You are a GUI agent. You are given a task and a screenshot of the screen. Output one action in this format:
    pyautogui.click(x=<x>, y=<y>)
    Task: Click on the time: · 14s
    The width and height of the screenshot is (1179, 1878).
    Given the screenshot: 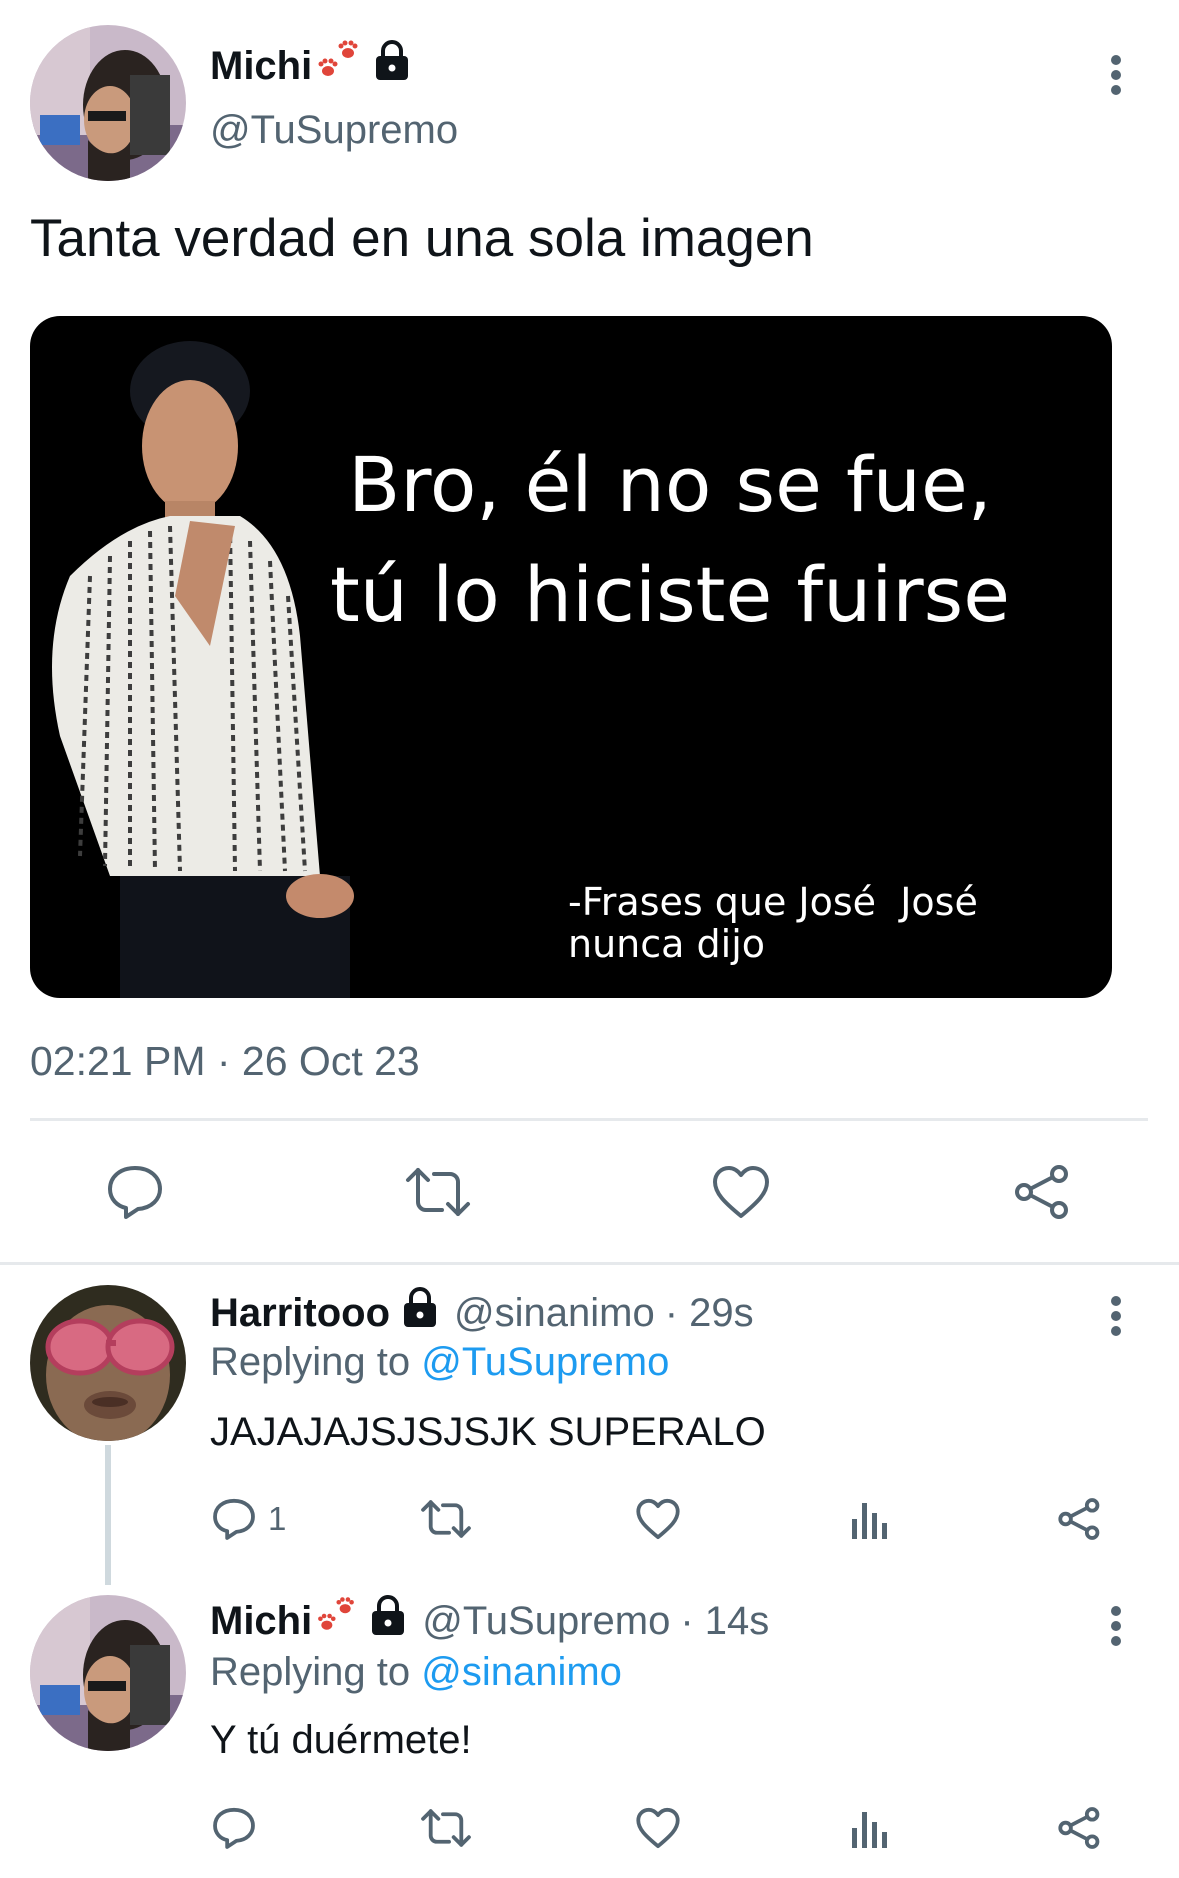 What is the action you would take?
    pyautogui.click(x=724, y=1621)
    